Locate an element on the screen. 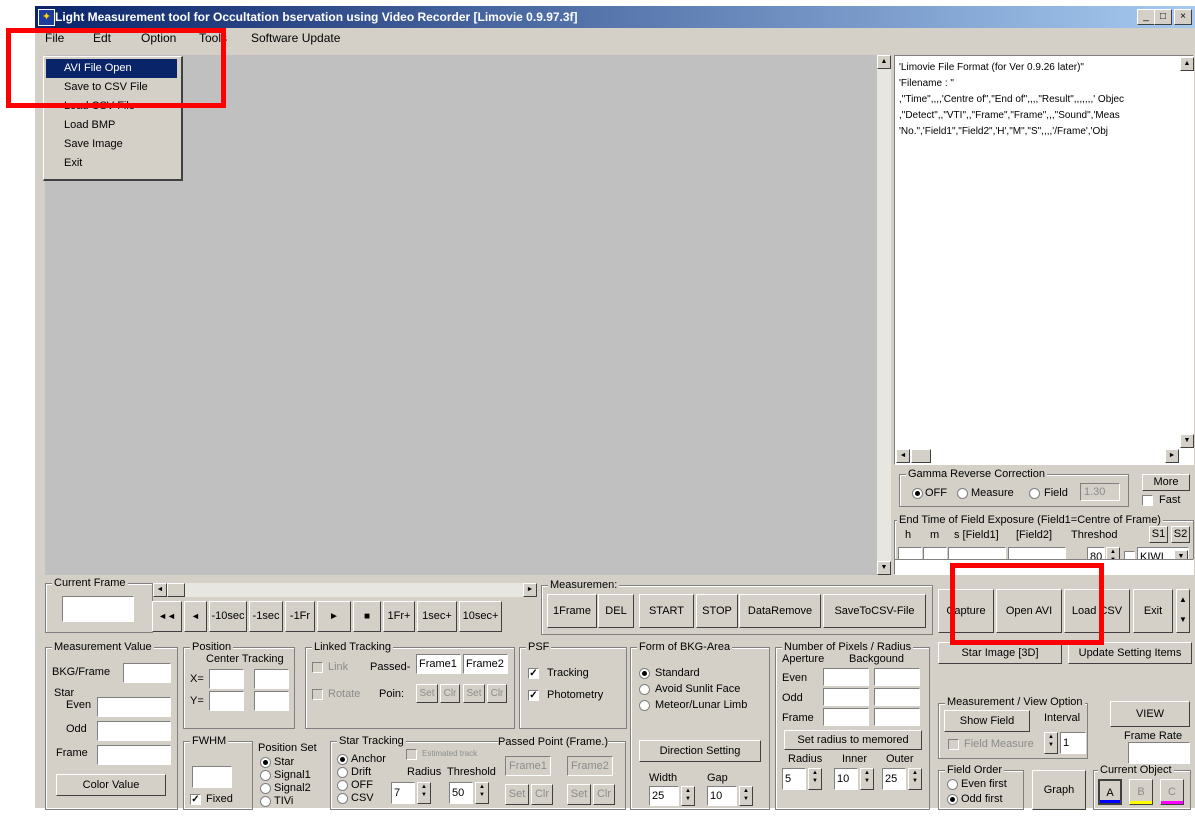 This screenshot has height=818, width=1195. step-back-button: ◄ is located at coordinates (195, 616).